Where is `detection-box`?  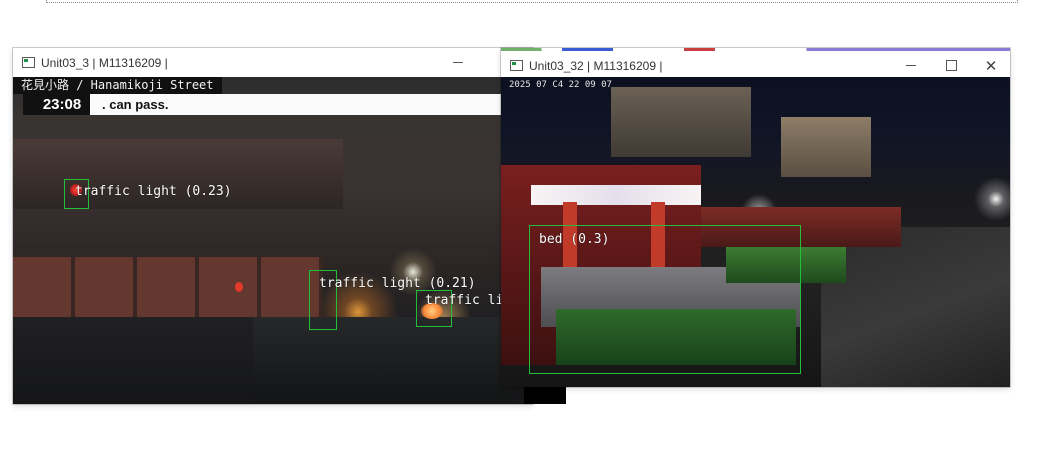
detection-box is located at coordinates (665, 299).